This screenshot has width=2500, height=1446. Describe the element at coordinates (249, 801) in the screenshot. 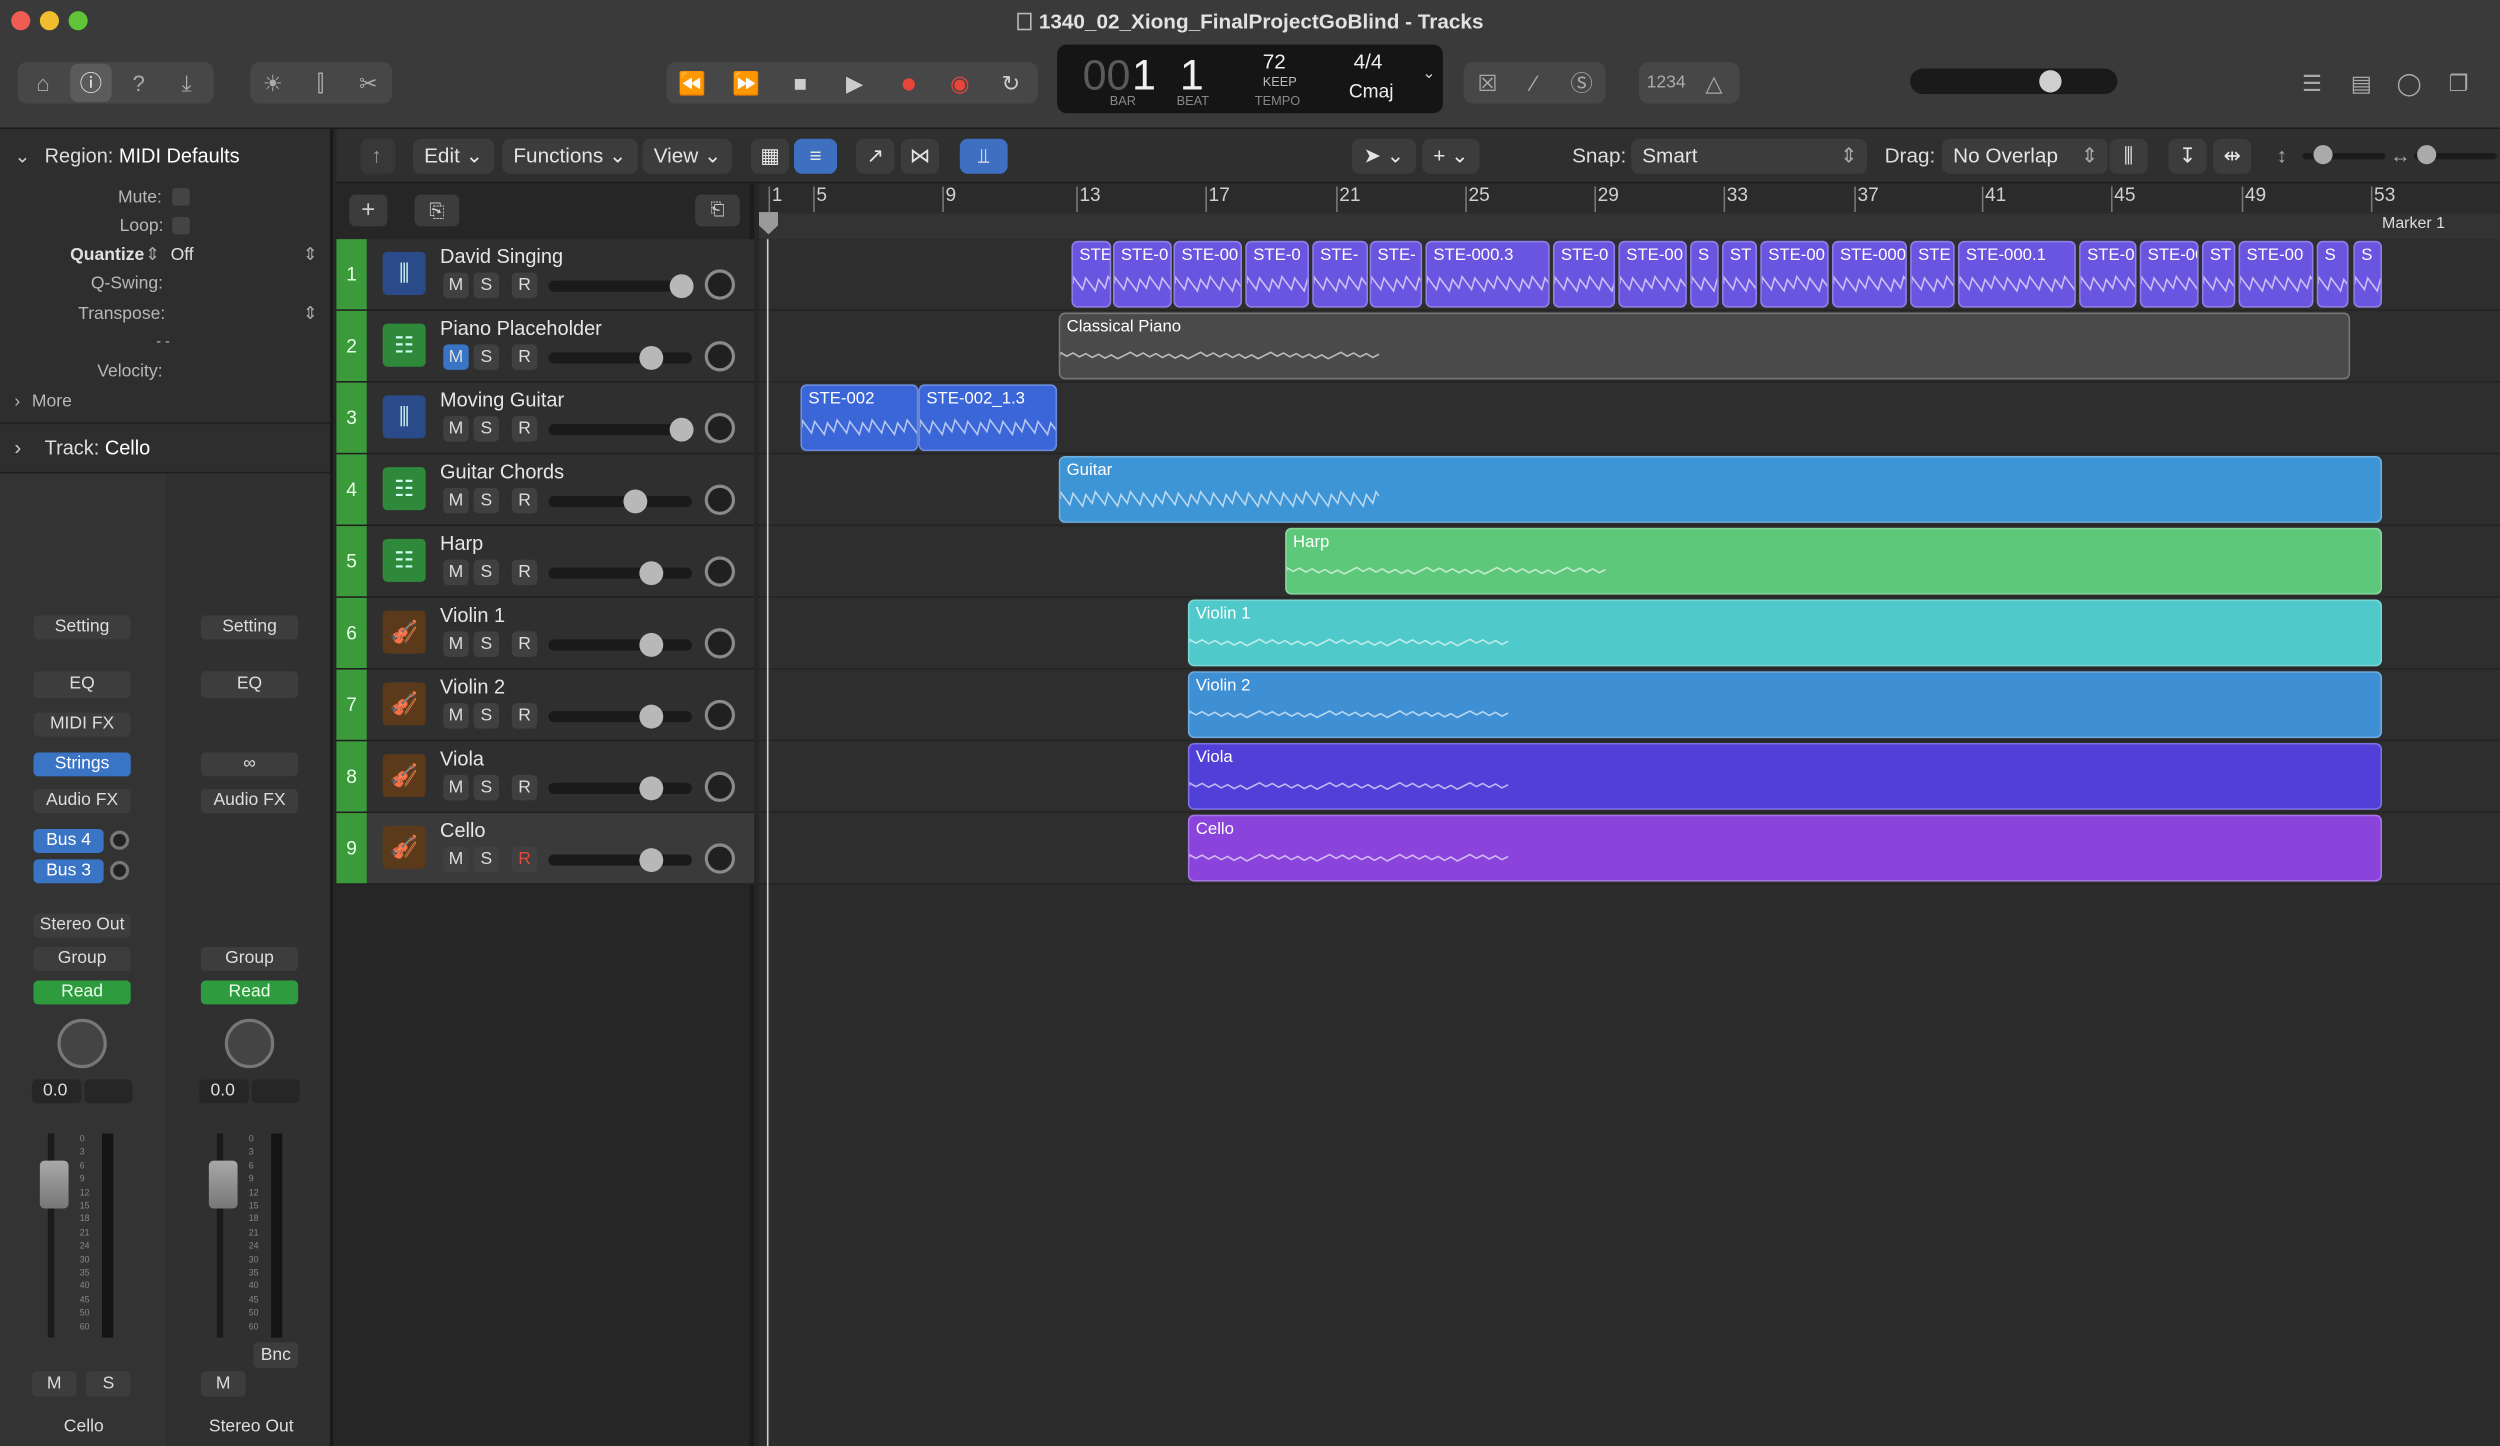

I see `strip2-audiofx-slot: Audio FX` at that location.